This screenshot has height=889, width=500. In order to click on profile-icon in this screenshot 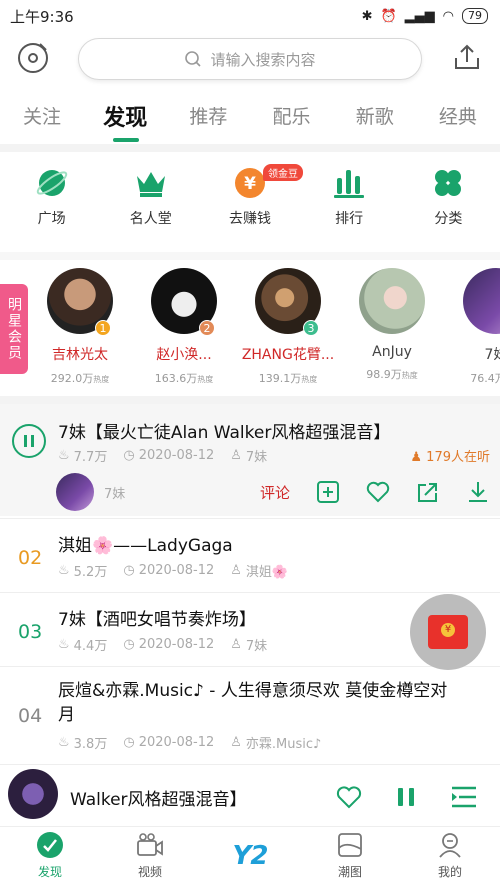, I will do `click(450, 845)`.